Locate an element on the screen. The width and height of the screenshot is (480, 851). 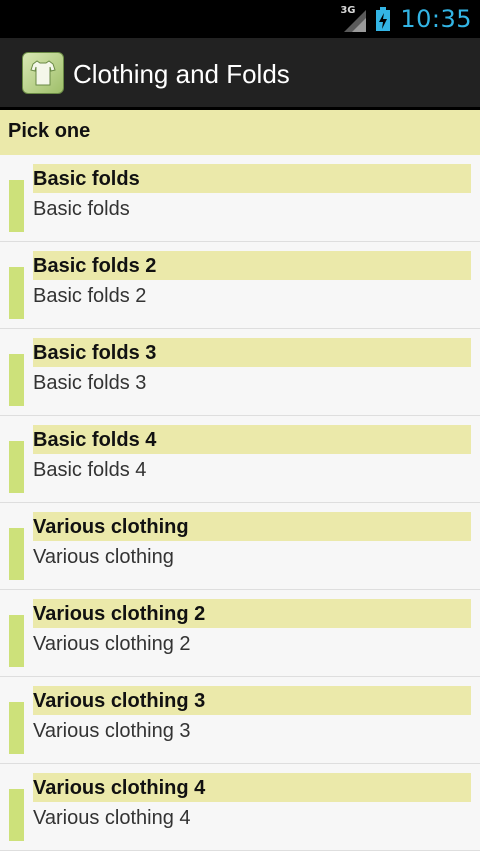
list-item-title: Basic folds is located at coordinates (252, 178).